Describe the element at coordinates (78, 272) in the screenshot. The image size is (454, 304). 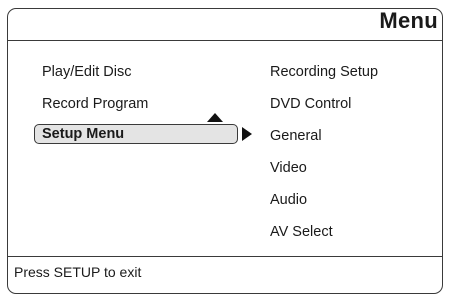
I see `footer-hint: Press SETUP to exit` at that location.